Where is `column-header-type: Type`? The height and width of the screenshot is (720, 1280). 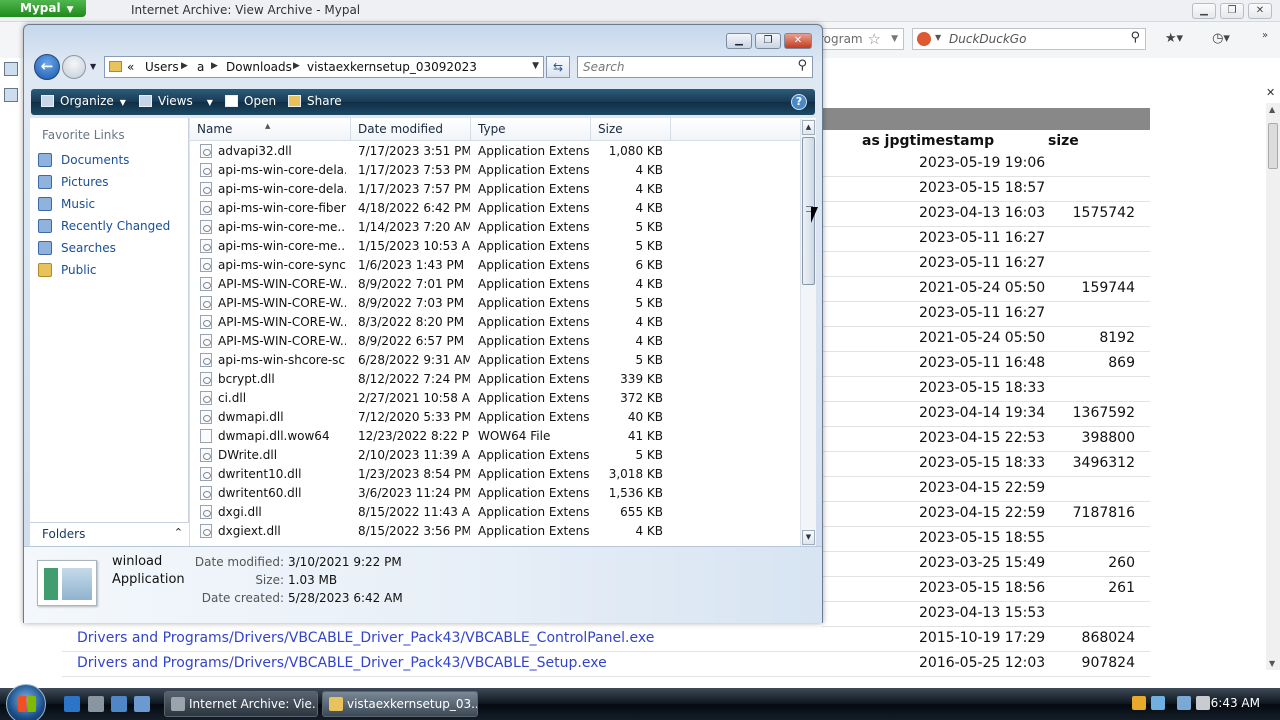
column-header-type: Type is located at coordinates (531, 129).